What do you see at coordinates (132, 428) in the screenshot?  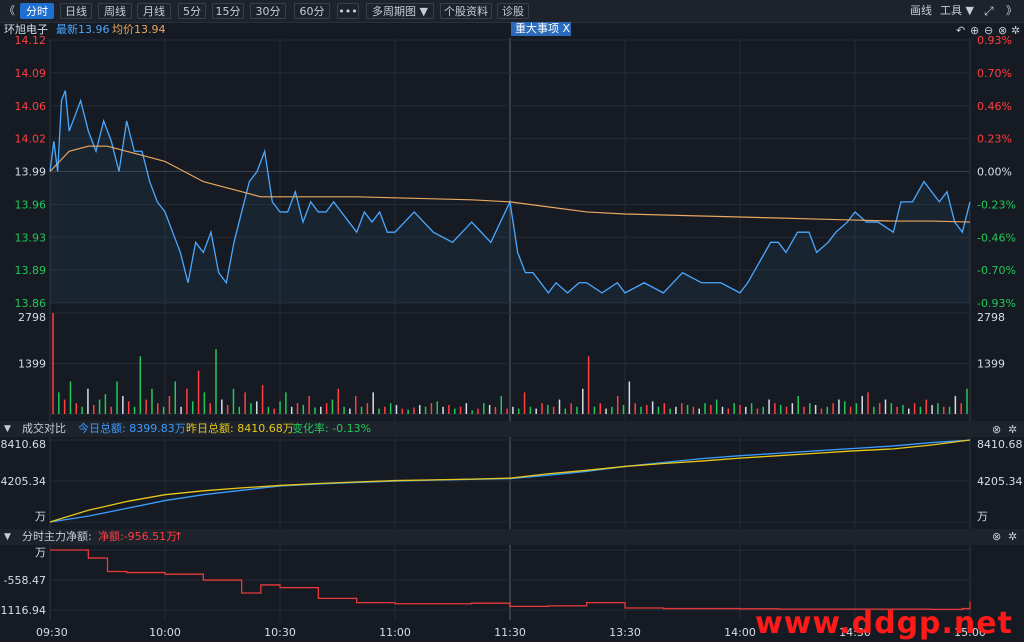 I see `today-total: 今日总额: 8399.83万` at bounding box center [132, 428].